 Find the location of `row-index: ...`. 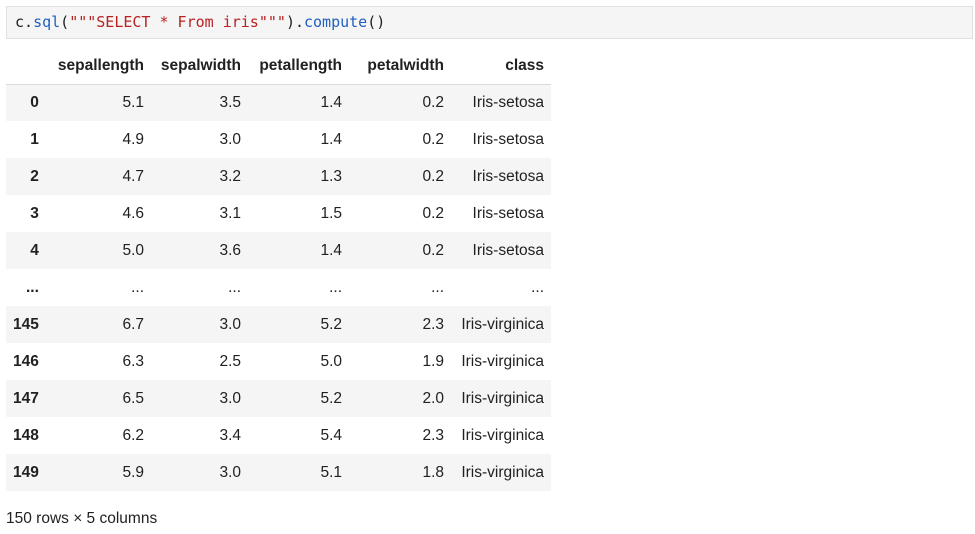

row-index: ... is located at coordinates (32, 287).